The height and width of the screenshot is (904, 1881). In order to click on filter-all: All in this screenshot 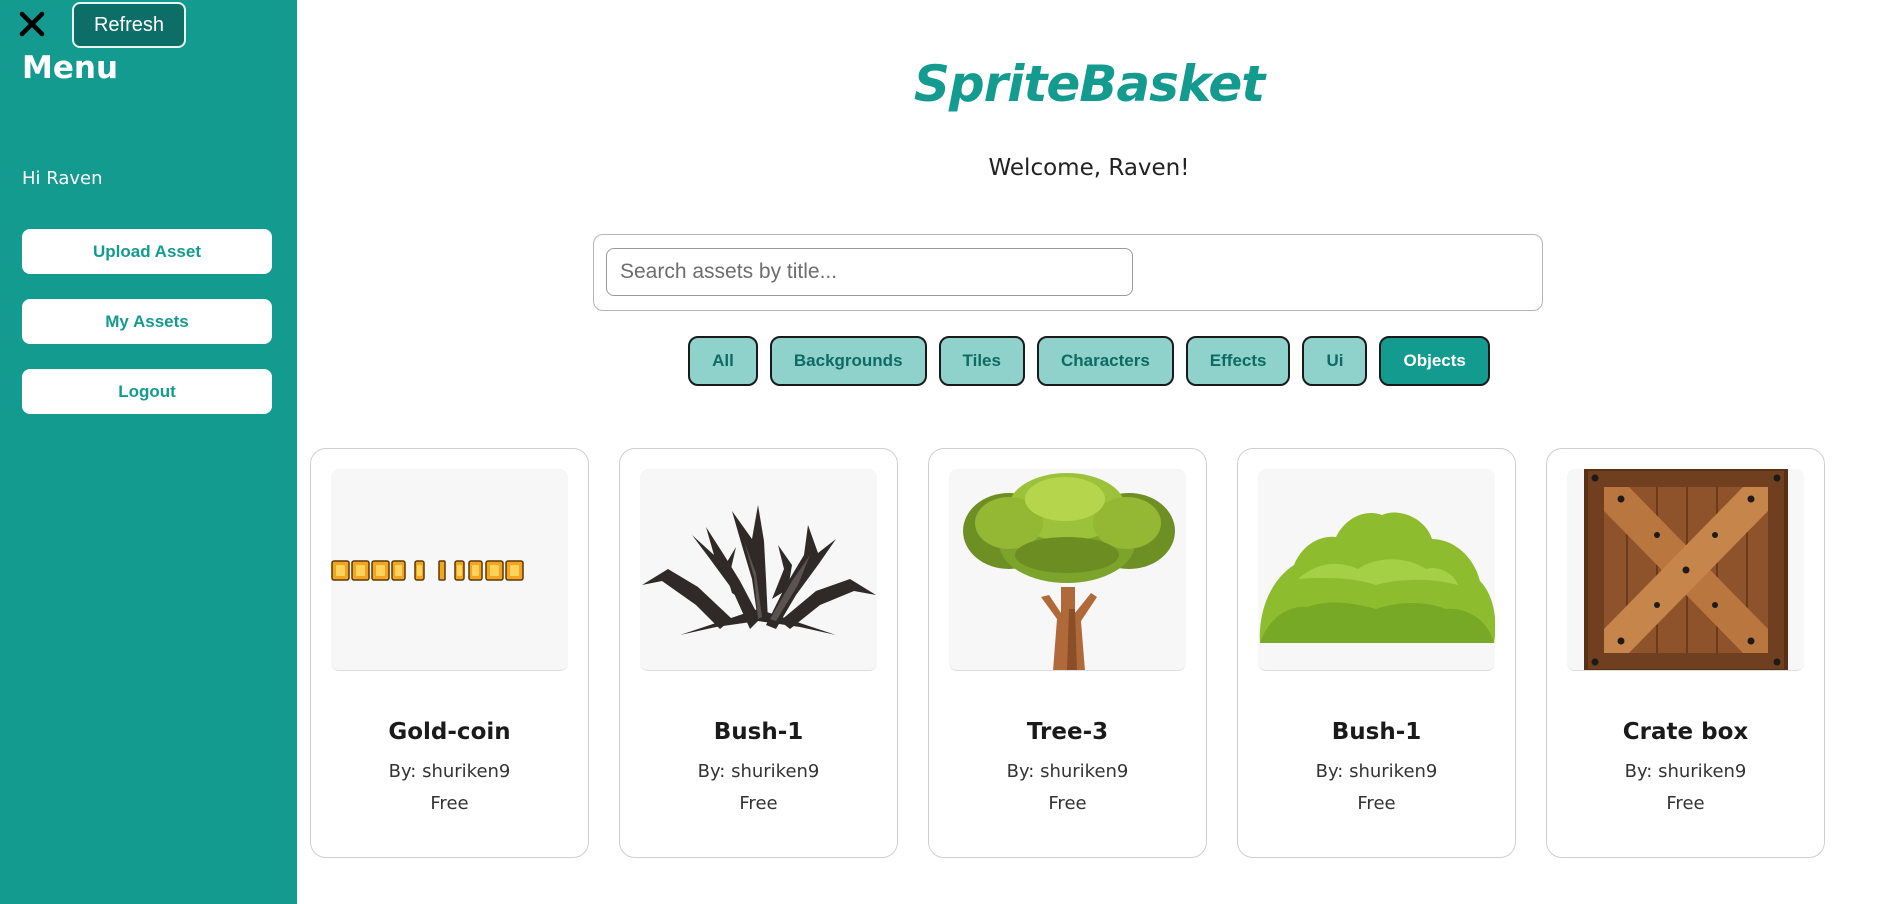, I will do `click(723, 361)`.